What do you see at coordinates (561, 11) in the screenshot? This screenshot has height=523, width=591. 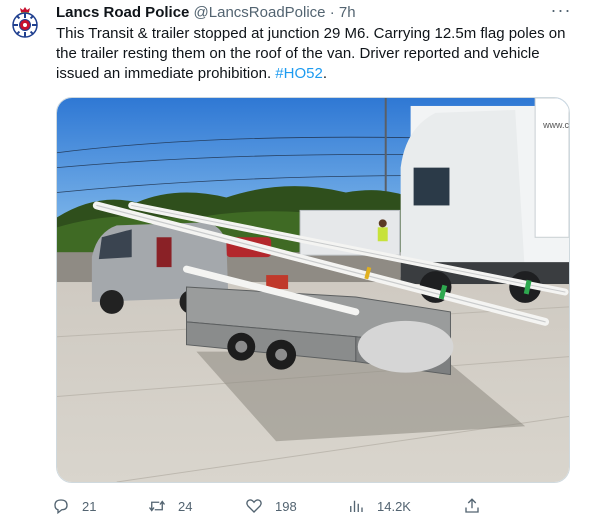 I see `more-options-button: ···` at bounding box center [561, 11].